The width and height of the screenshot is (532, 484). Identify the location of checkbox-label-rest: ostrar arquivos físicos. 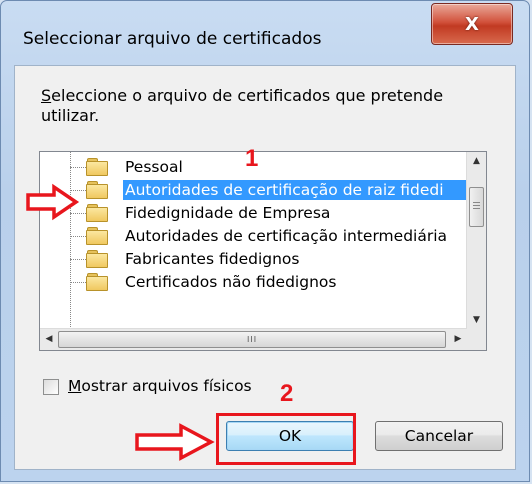
(166, 386).